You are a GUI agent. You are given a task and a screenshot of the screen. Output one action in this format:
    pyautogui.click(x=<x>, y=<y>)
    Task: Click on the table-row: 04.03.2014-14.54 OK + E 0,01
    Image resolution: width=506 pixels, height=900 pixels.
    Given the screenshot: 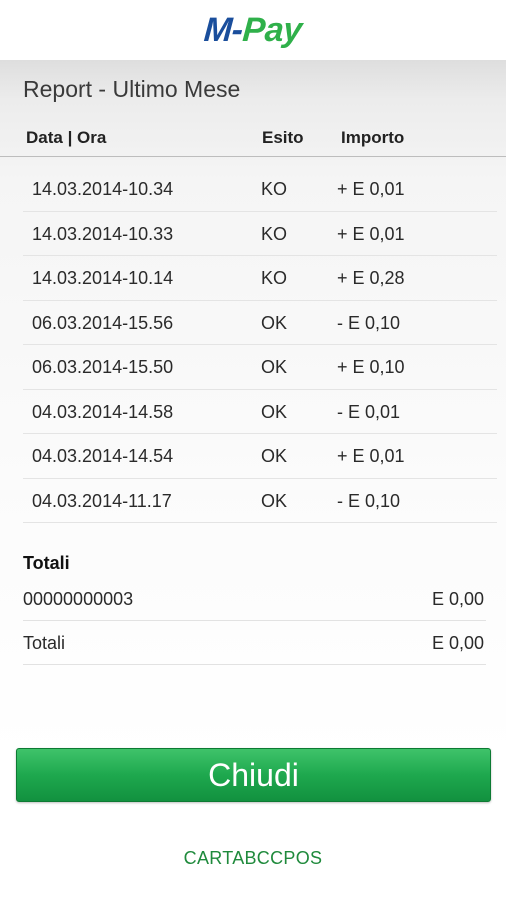 What is the action you would take?
    pyautogui.click(x=260, y=456)
    